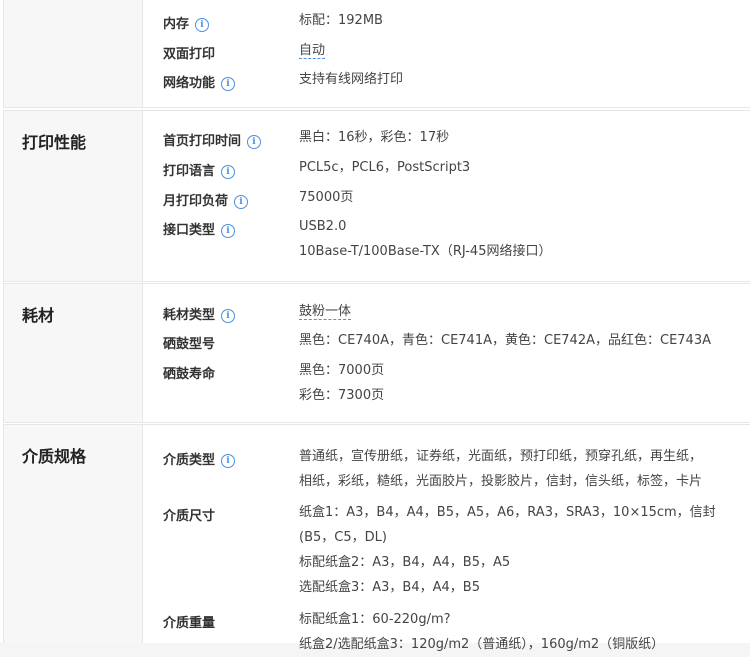 The width and height of the screenshot is (750, 657). Describe the element at coordinates (199, 81) in the screenshot. I see `spec-label-network: 网络功能 i` at that location.